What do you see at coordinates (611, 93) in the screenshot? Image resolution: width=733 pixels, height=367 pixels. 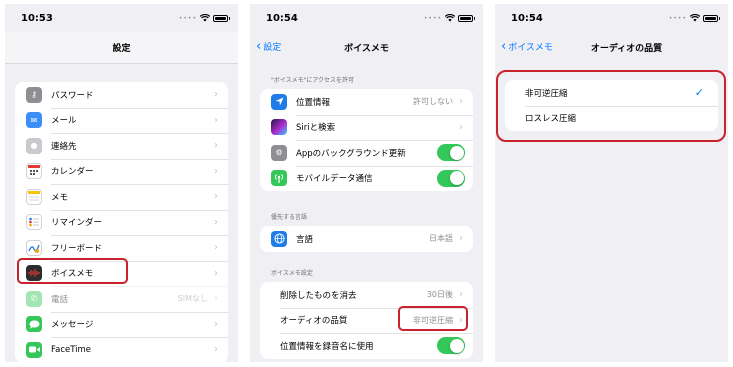 I see `option-lossy: 非可逆圧縮 ✓` at bounding box center [611, 93].